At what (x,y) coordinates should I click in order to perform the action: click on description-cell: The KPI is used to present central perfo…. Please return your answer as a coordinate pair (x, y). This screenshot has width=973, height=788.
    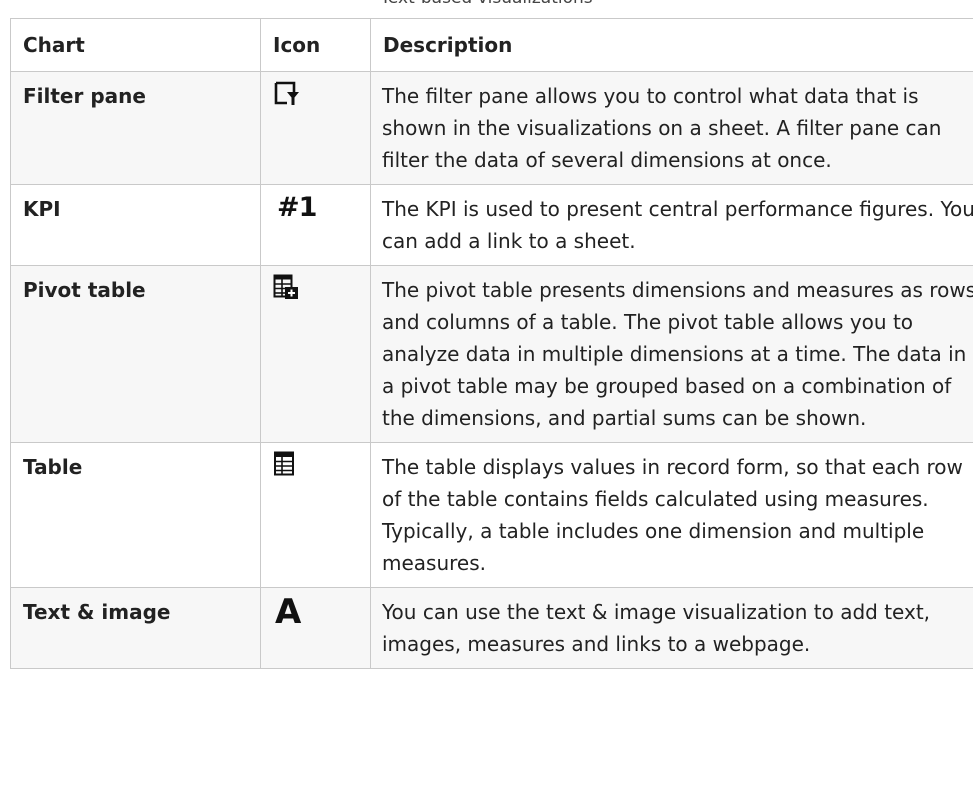
    Looking at the image, I should click on (671, 225).